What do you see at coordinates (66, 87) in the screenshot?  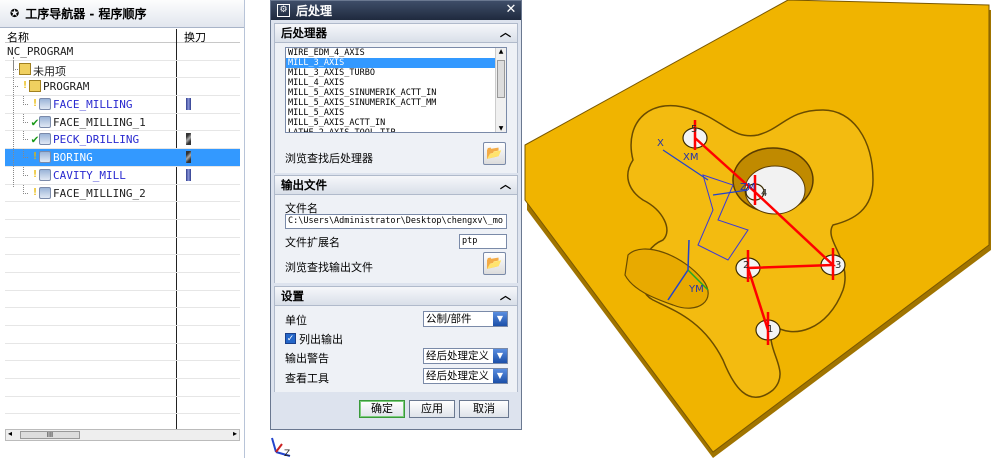 I see `tree-row-label: PROGRAM` at bounding box center [66, 87].